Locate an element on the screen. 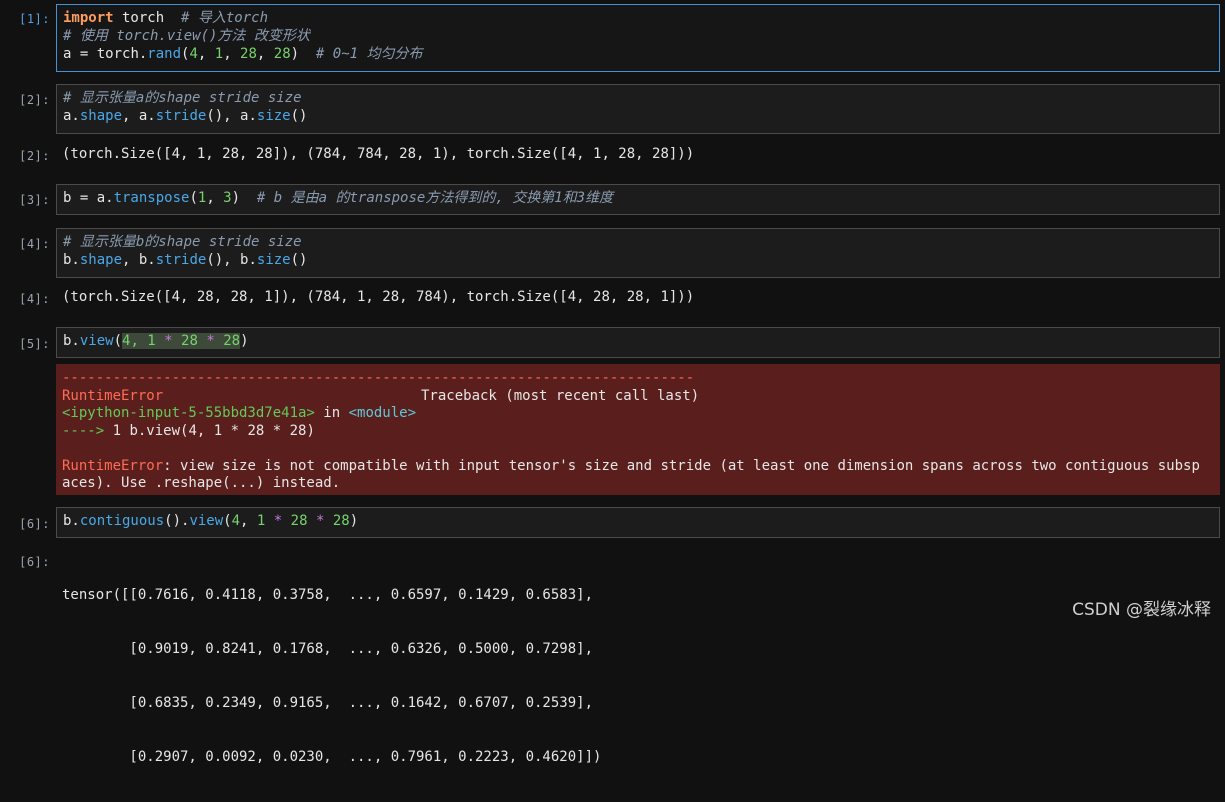 The width and height of the screenshot is (1225, 802). out-prompt-6: [6]: is located at coordinates (34, 562).